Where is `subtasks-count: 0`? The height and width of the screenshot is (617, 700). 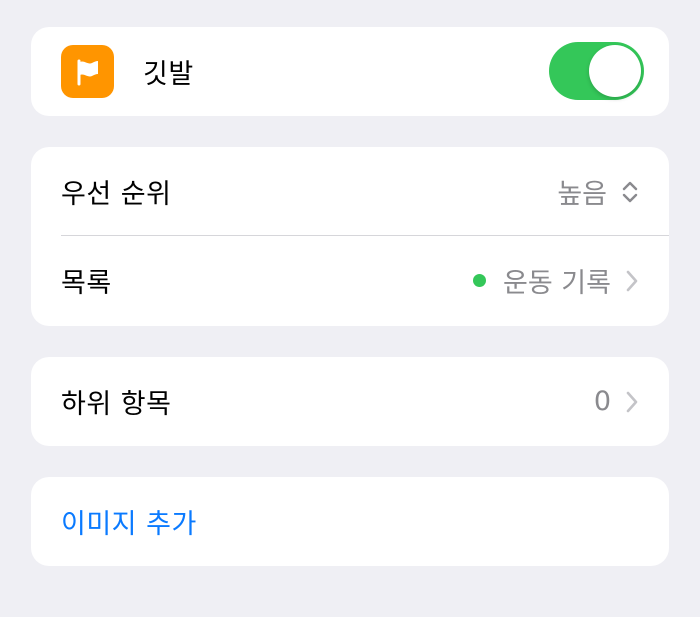 subtasks-count: 0 is located at coordinates (602, 401).